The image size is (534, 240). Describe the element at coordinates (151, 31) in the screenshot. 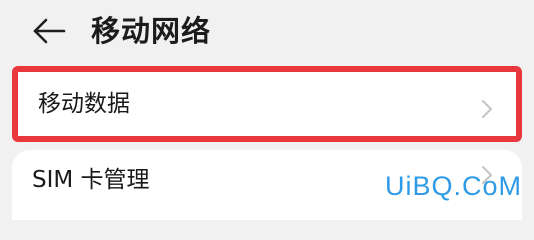

I see `page-title: 移动网络` at that location.